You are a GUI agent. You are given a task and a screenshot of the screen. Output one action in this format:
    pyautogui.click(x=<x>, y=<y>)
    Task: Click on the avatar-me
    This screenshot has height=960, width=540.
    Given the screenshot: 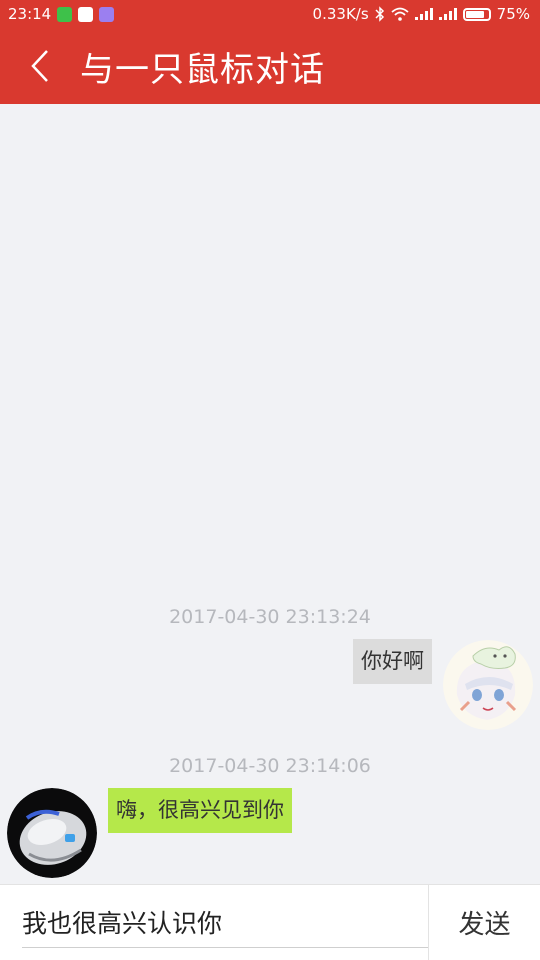 What is the action you would take?
    pyautogui.click(x=488, y=685)
    